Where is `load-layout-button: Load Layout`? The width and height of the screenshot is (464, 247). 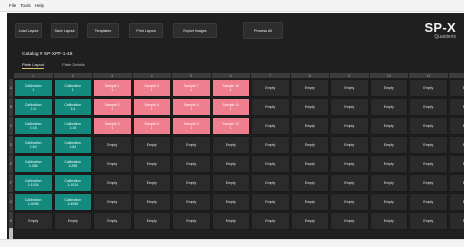 load-layout-button: Load Layout is located at coordinates (28, 30).